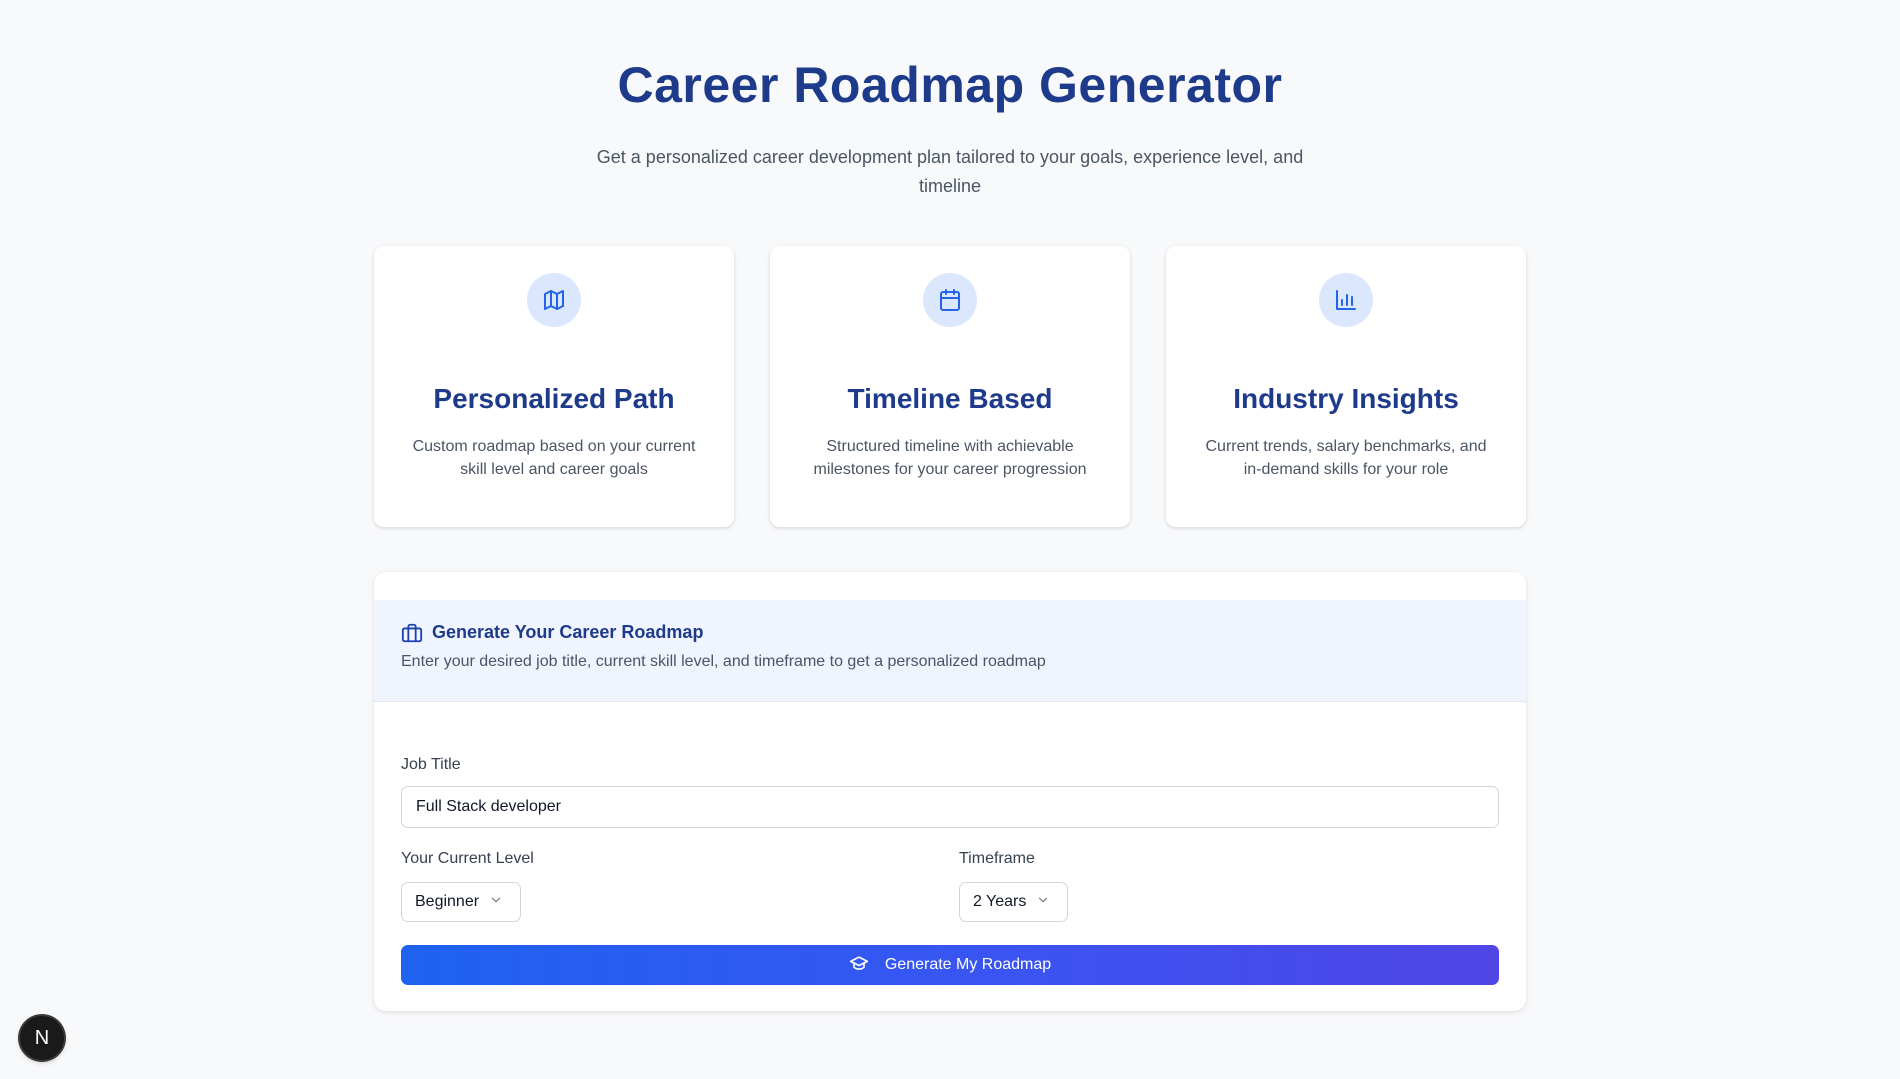 The image size is (1900, 1079). What do you see at coordinates (859, 965) in the screenshot?
I see `graduation-cap-icon` at bounding box center [859, 965].